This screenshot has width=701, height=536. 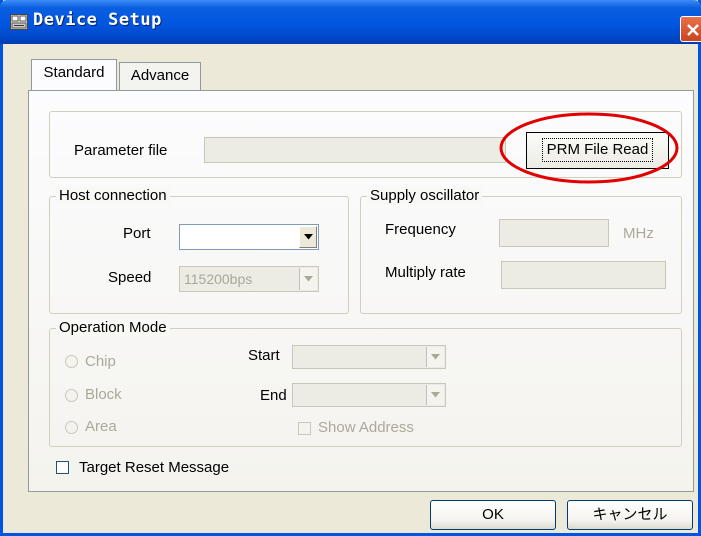 I want to click on close-icon, so click(x=693, y=30).